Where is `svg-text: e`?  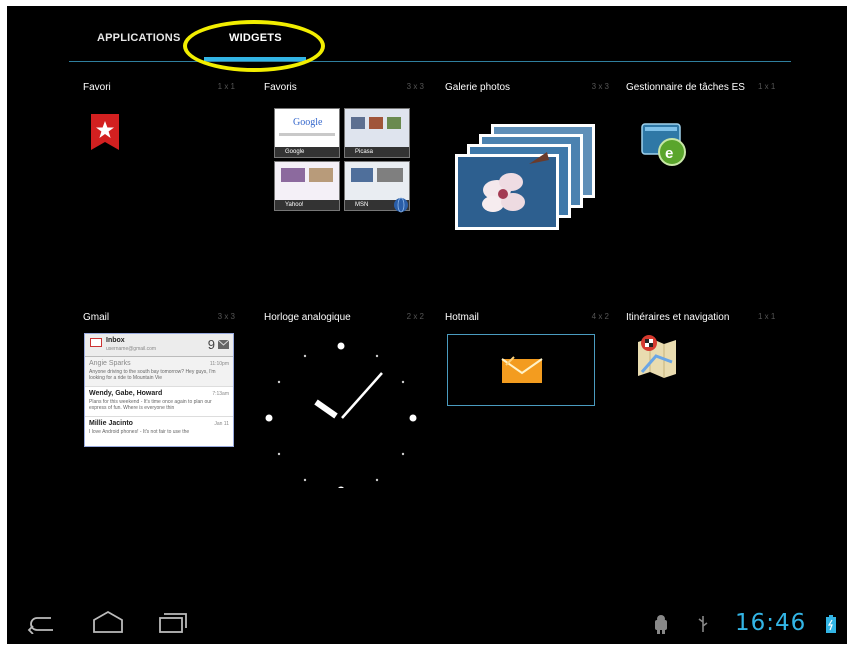
svg-text: e is located at coordinates (669, 153).